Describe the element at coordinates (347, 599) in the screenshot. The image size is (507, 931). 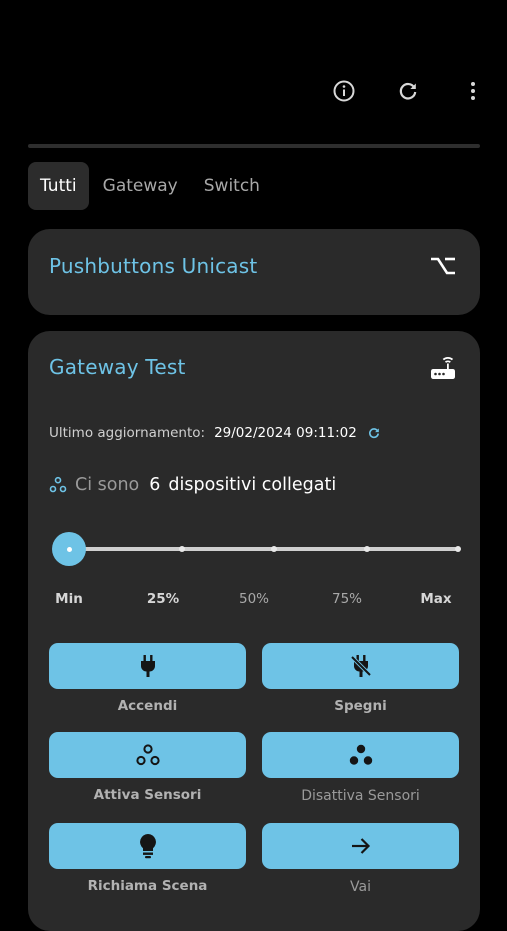
I see `slider-label-75: 75%` at that location.